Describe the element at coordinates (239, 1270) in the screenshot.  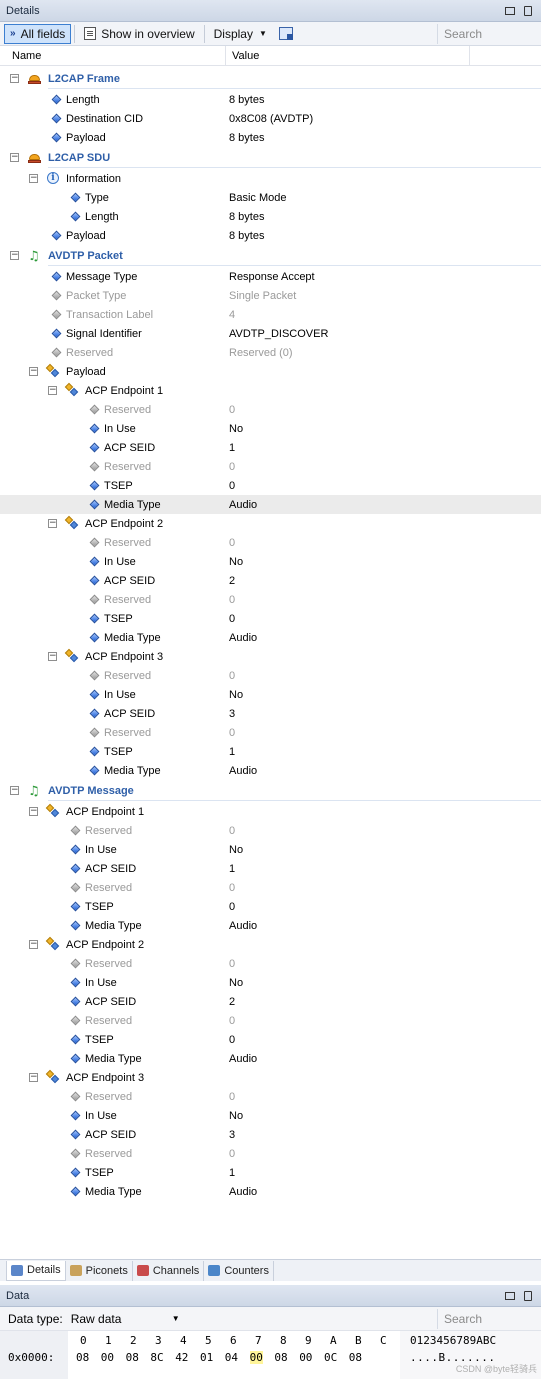
I see `tab-counters: Counters` at that location.